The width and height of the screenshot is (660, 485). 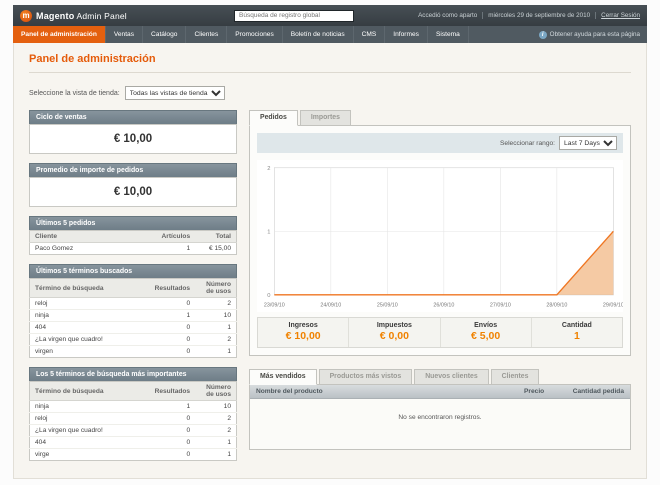 I want to click on table-cell: € 15,00, so click(x=220, y=248).